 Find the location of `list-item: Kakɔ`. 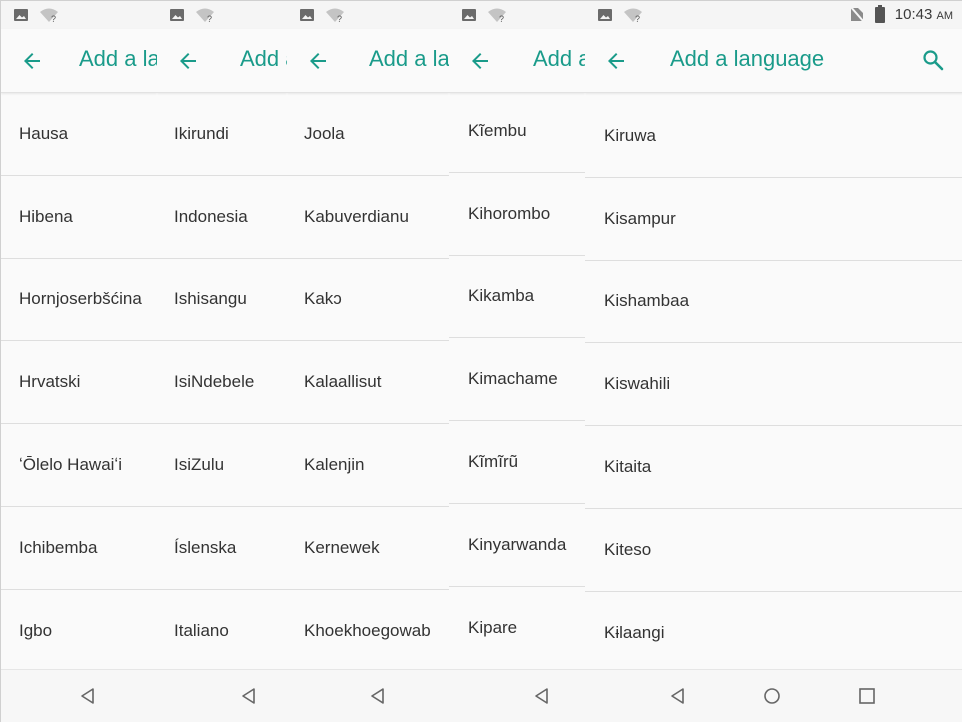

list-item: Kakɔ is located at coordinates (368, 300).